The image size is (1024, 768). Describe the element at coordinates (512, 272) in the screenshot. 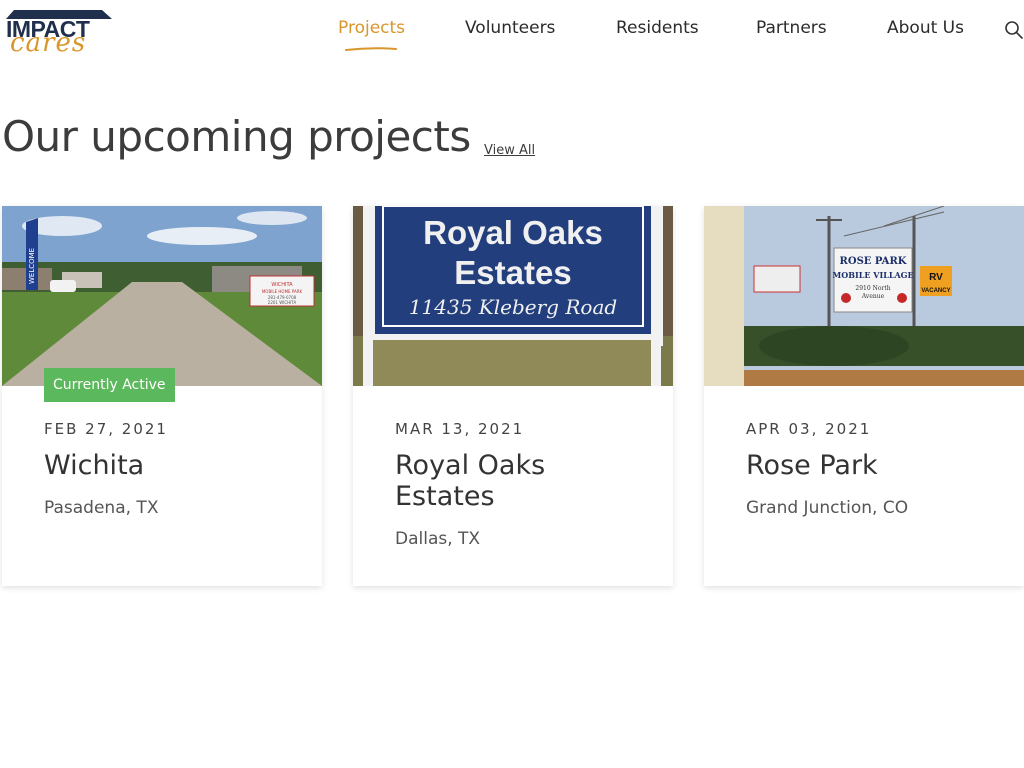

I see `royal-oaks-sign-line2: Estates` at that location.